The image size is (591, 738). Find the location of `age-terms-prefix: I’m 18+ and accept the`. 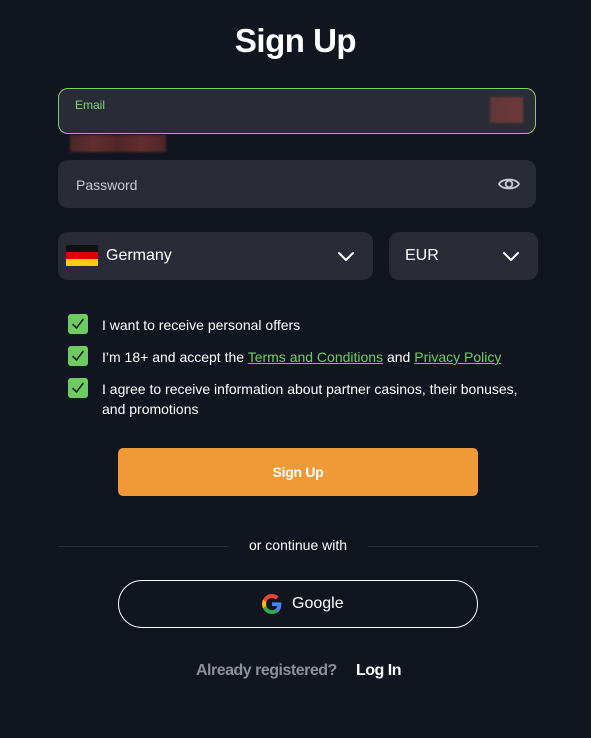

age-terms-prefix: I’m 18+ and accept the is located at coordinates (173, 357).